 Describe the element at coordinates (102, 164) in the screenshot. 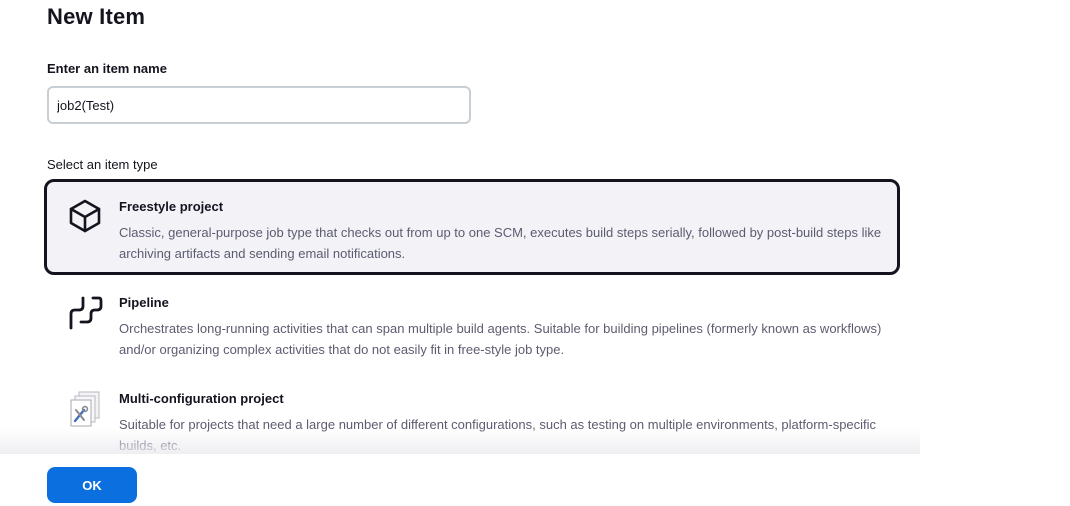

I see `item-type-label: Select an item type` at that location.